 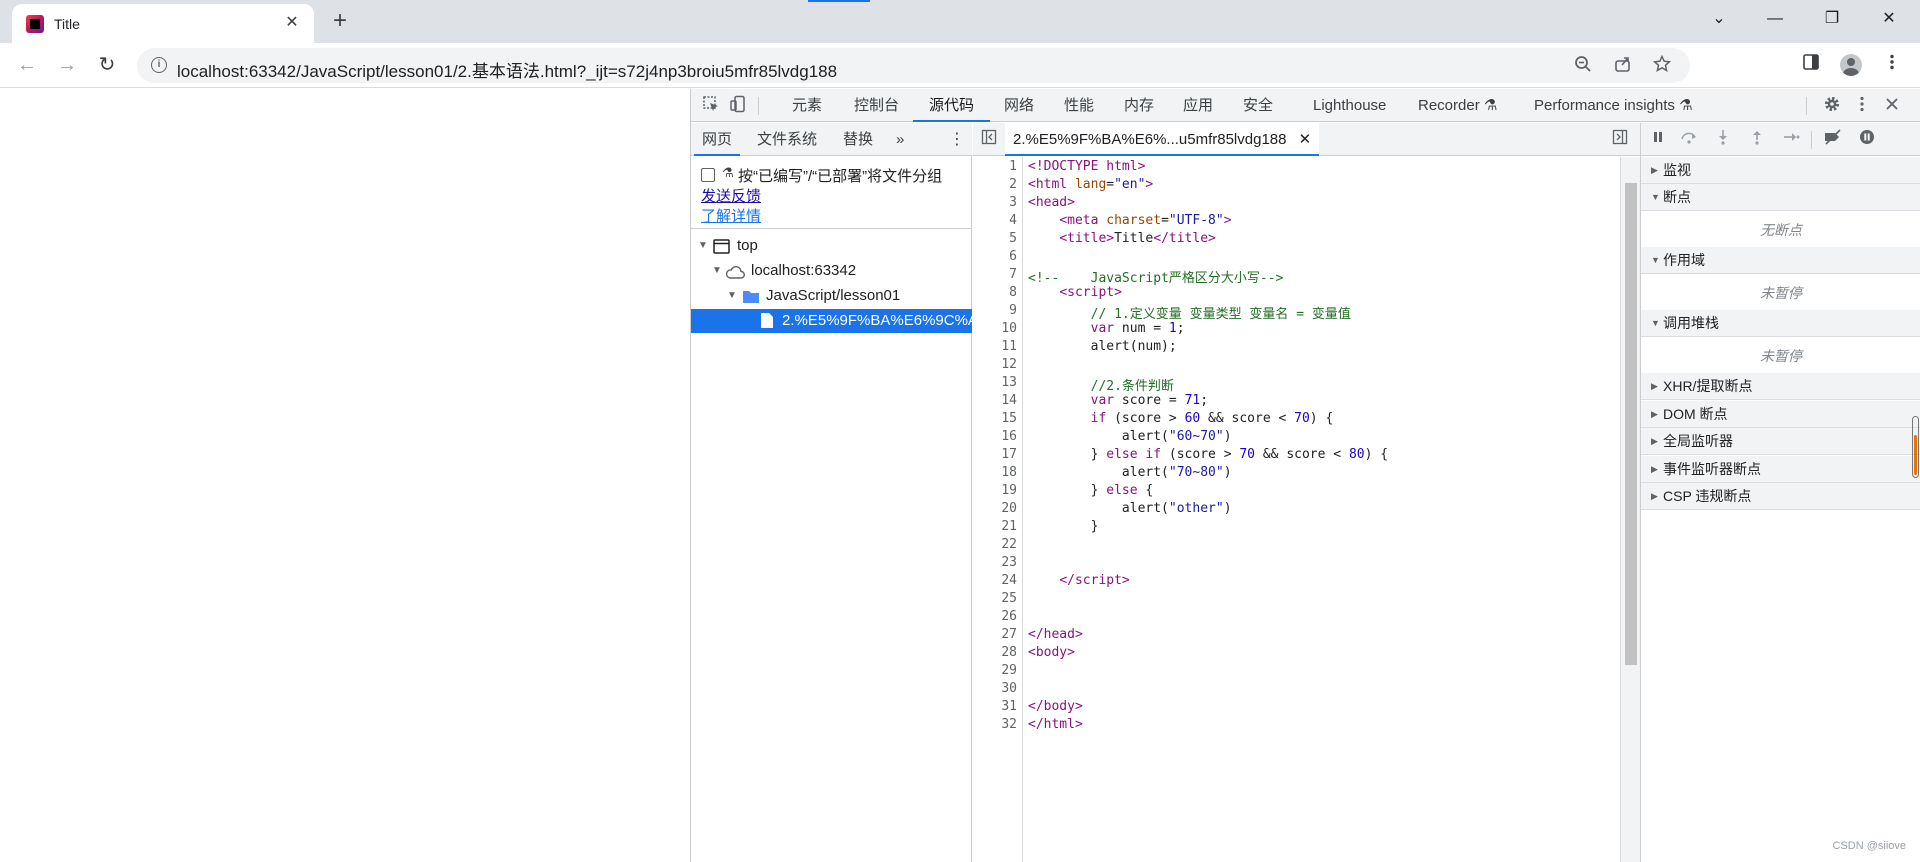 What do you see at coordinates (1009, 652) in the screenshot?
I see `line-number: 28` at bounding box center [1009, 652].